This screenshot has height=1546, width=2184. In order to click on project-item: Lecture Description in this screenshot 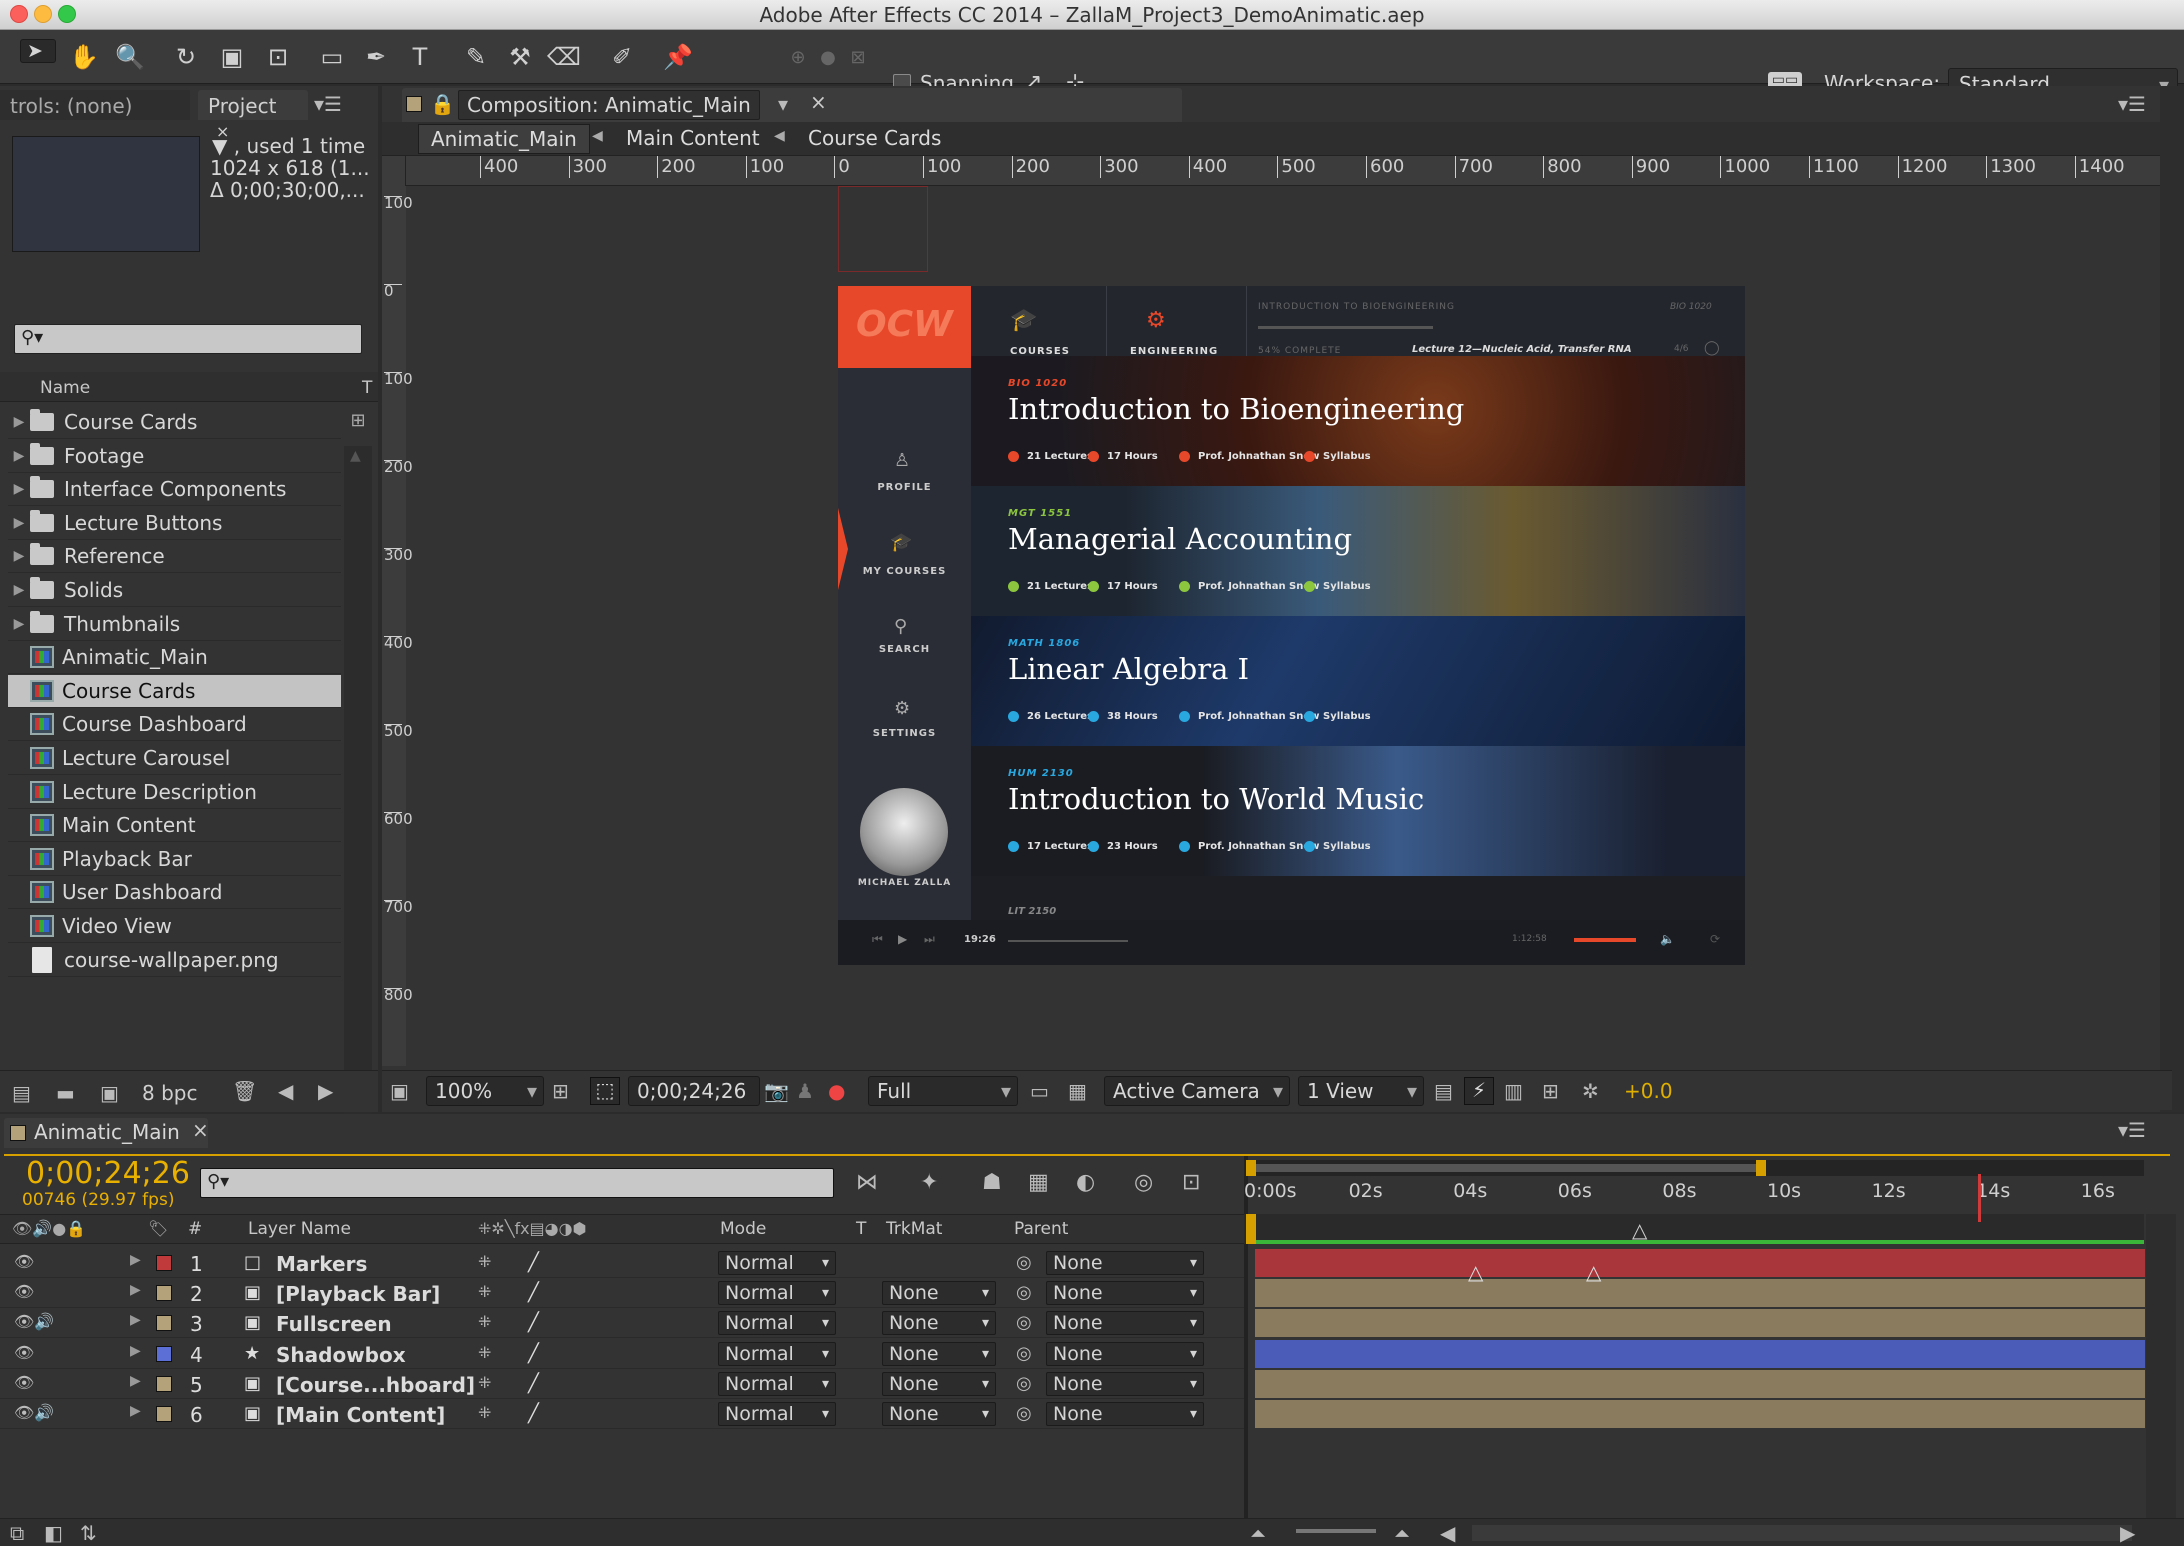, I will do `click(174, 792)`.